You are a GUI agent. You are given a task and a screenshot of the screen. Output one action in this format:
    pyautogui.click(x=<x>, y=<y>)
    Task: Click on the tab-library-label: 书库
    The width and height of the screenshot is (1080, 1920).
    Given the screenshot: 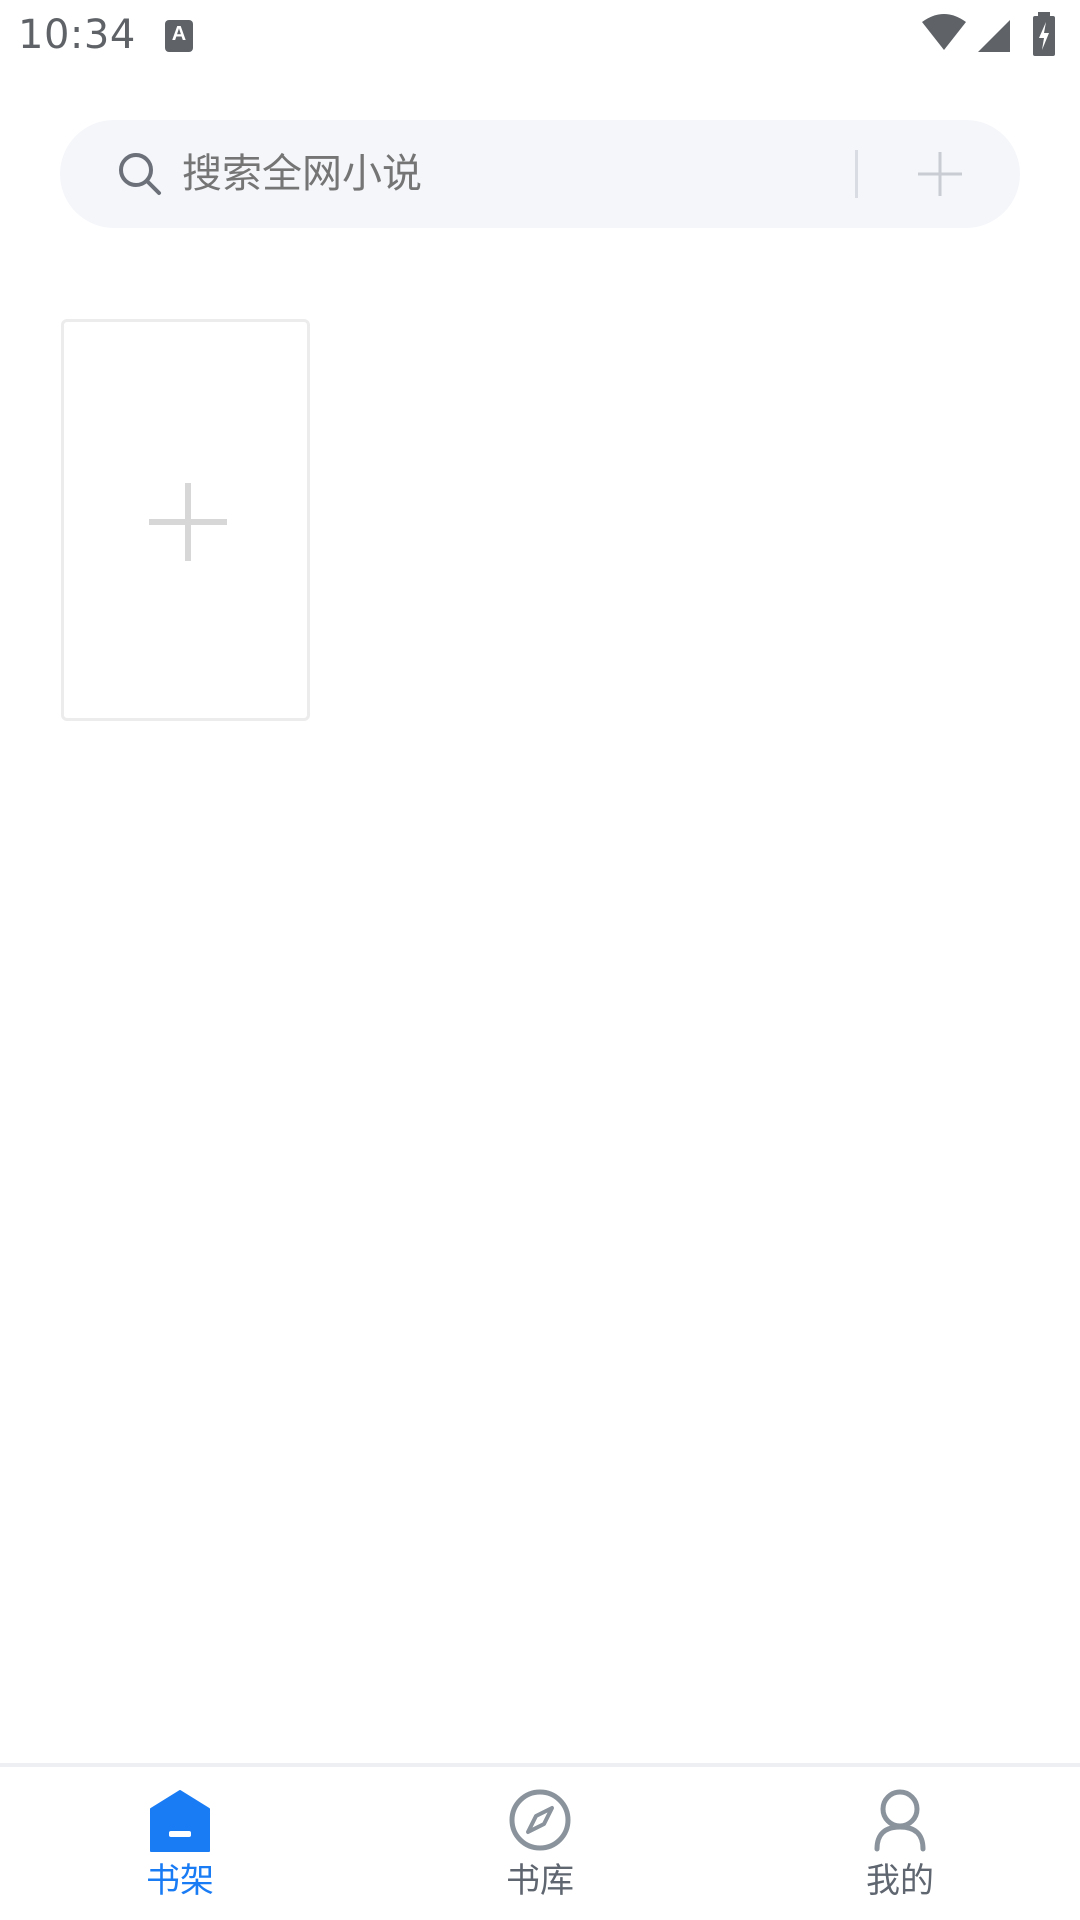 What is the action you would take?
    pyautogui.click(x=540, y=1881)
    